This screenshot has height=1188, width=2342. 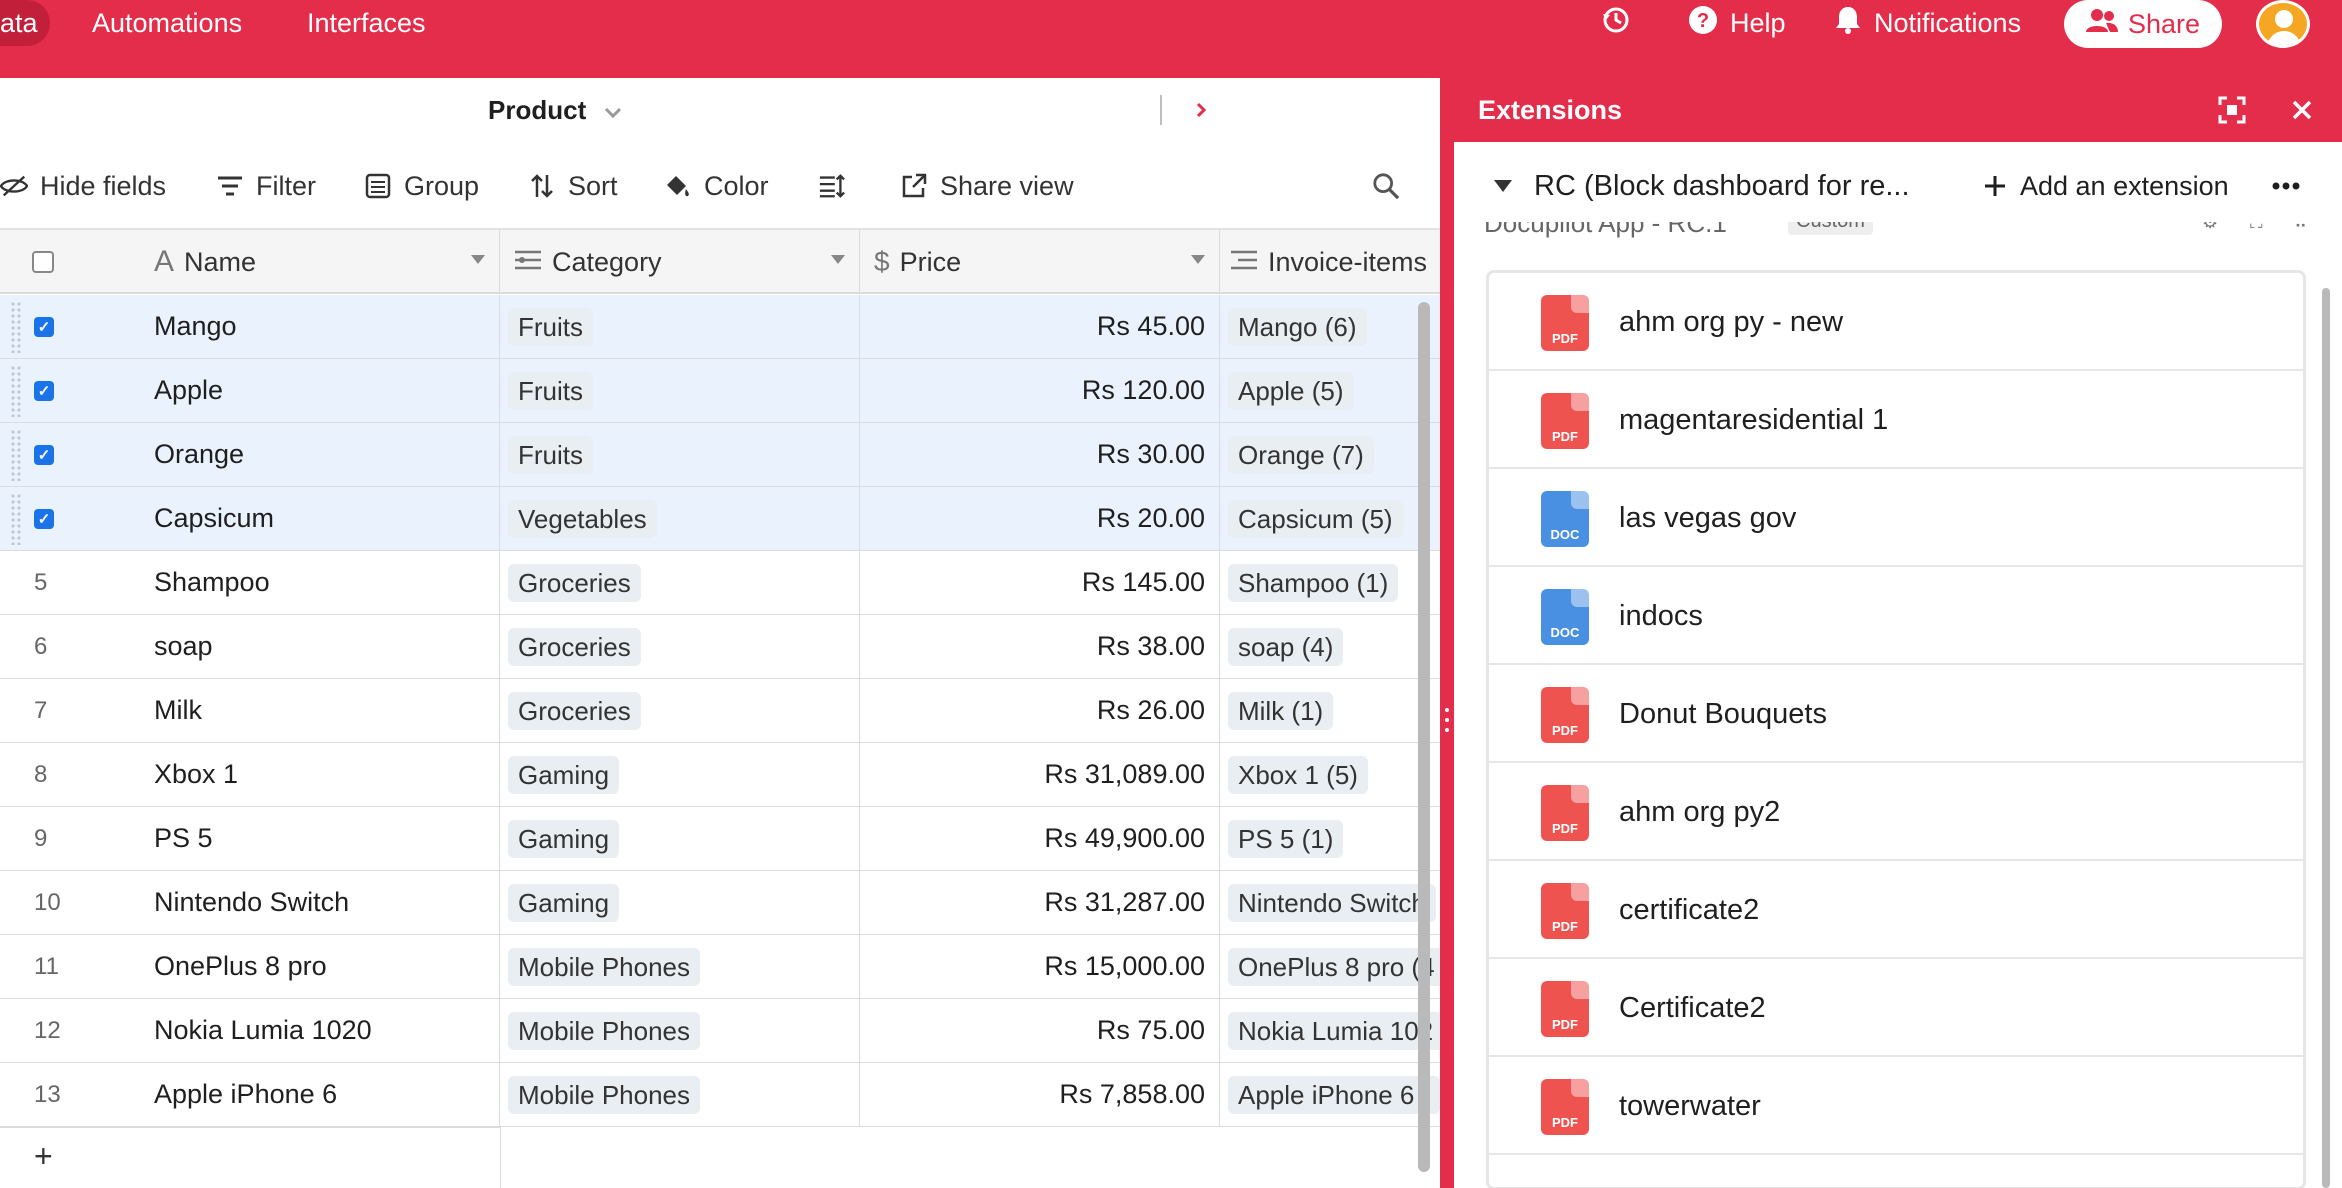 I want to click on color-button: Color, so click(x=716, y=186).